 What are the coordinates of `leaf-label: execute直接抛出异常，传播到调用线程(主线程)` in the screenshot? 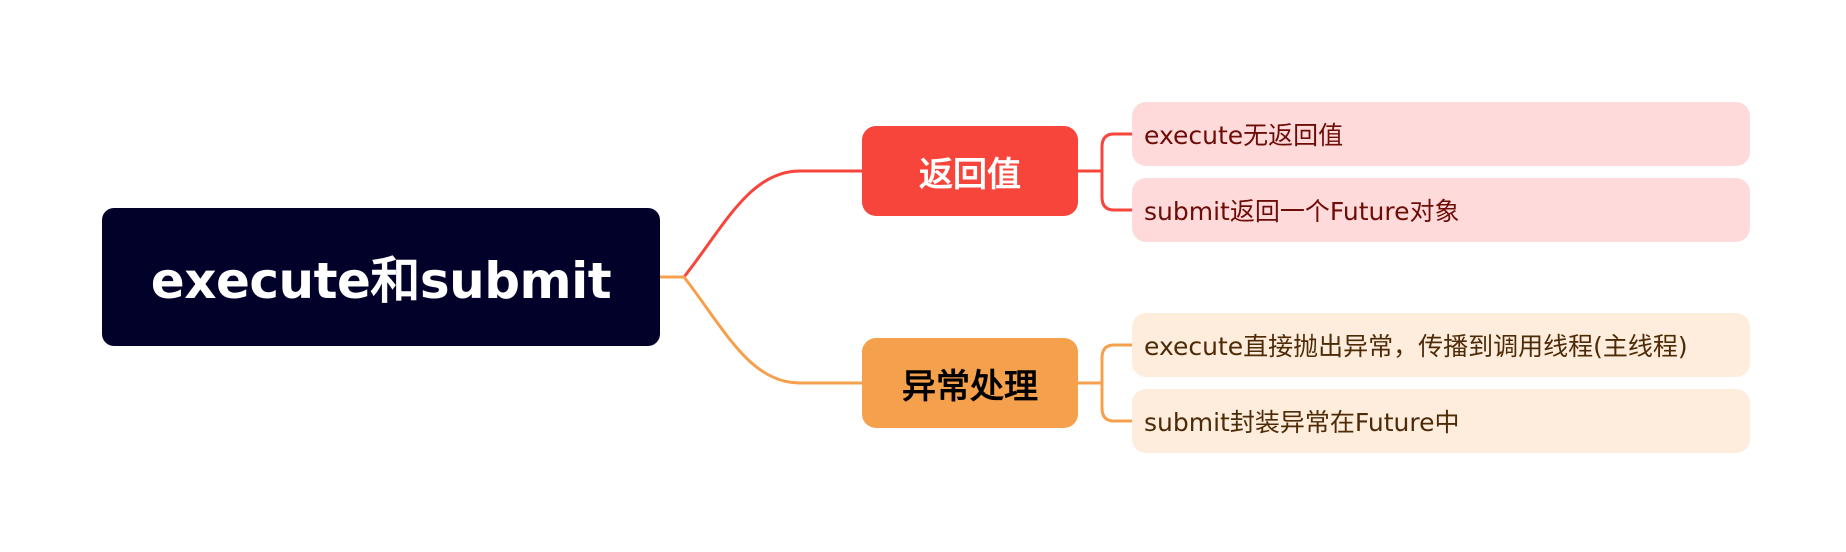 It's located at (1416, 346).